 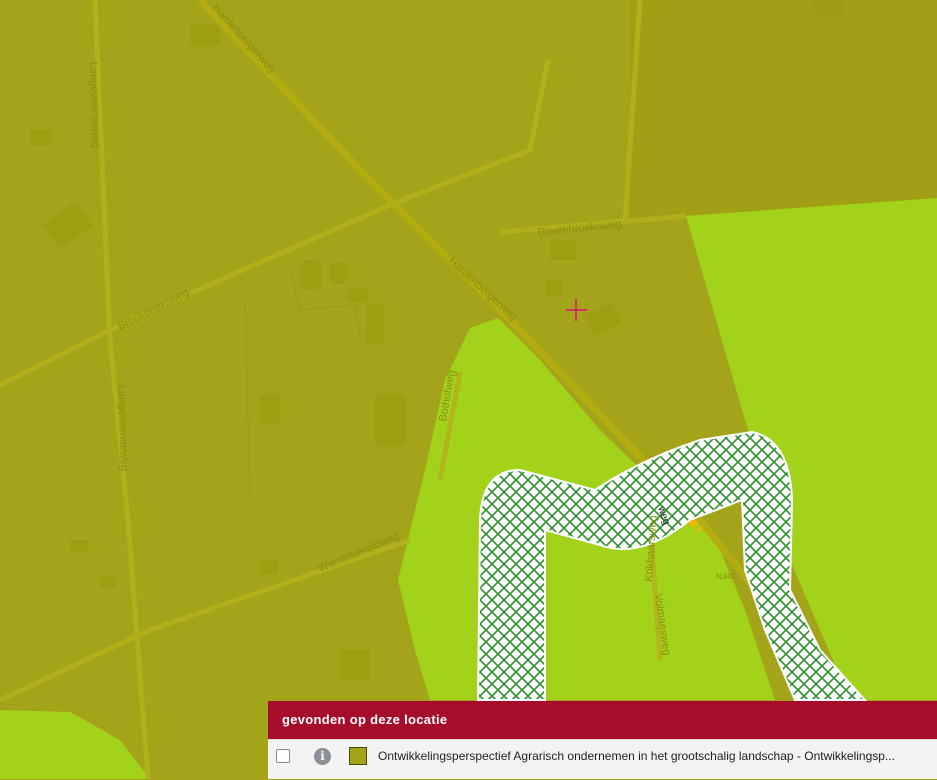 What do you see at coordinates (322, 756) in the screenshot?
I see `info-circle-icon: i` at bounding box center [322, 756].